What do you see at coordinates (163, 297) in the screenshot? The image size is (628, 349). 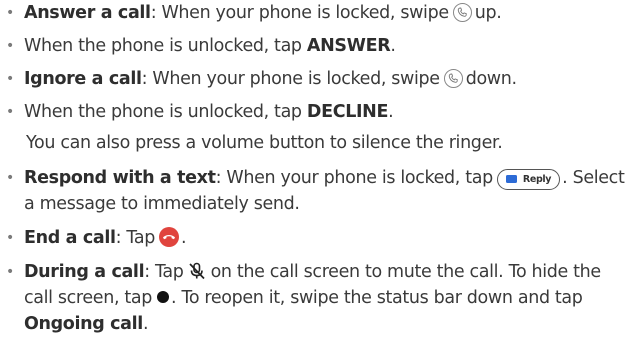 I see `filled-circle-icon` at bounding box center [163, 297].